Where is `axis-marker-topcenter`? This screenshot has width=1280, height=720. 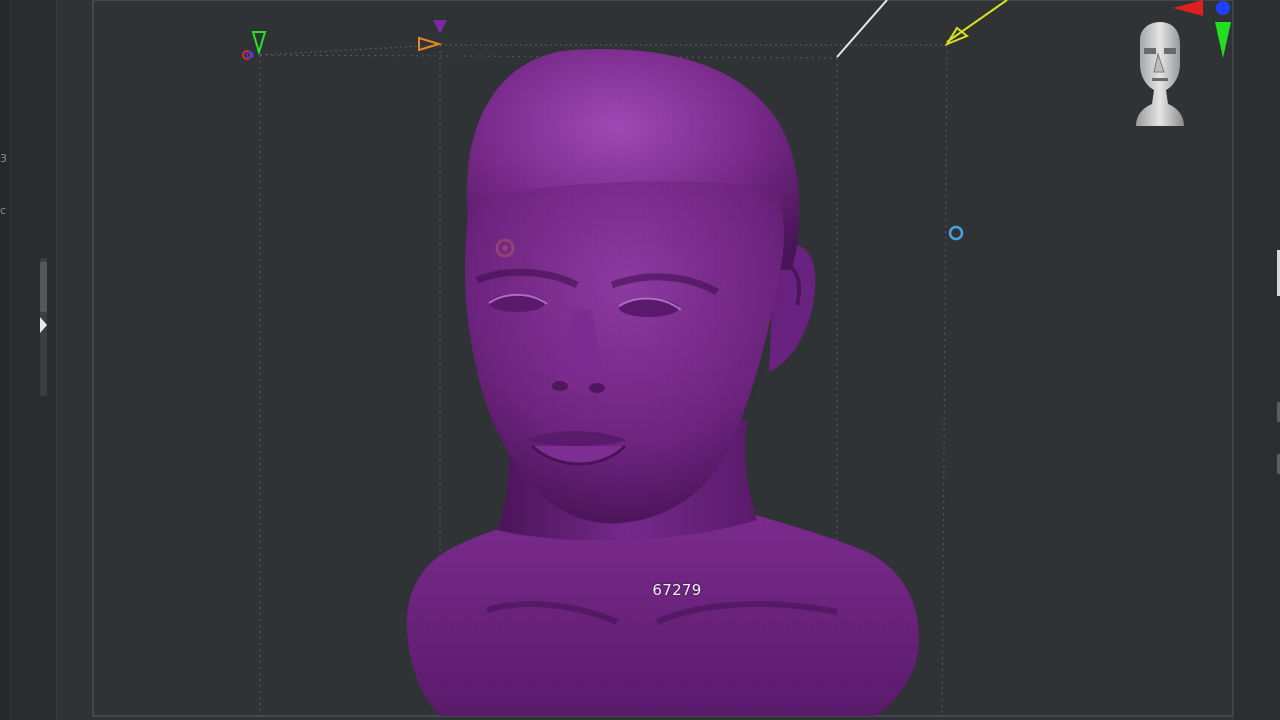
axis-marker-topcenter is located at coordinates (432, 36).